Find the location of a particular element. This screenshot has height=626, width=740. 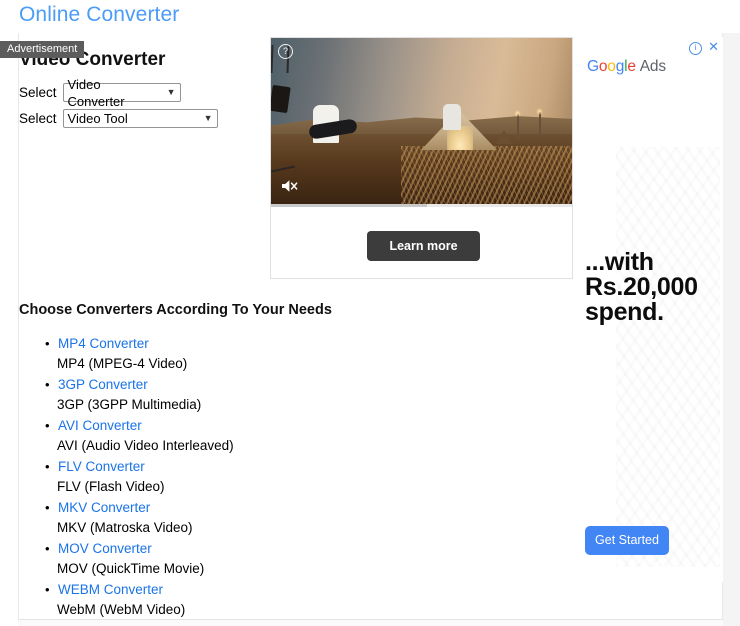

video-tool-select-value: Video Tool is located at coordinates (97, 118).